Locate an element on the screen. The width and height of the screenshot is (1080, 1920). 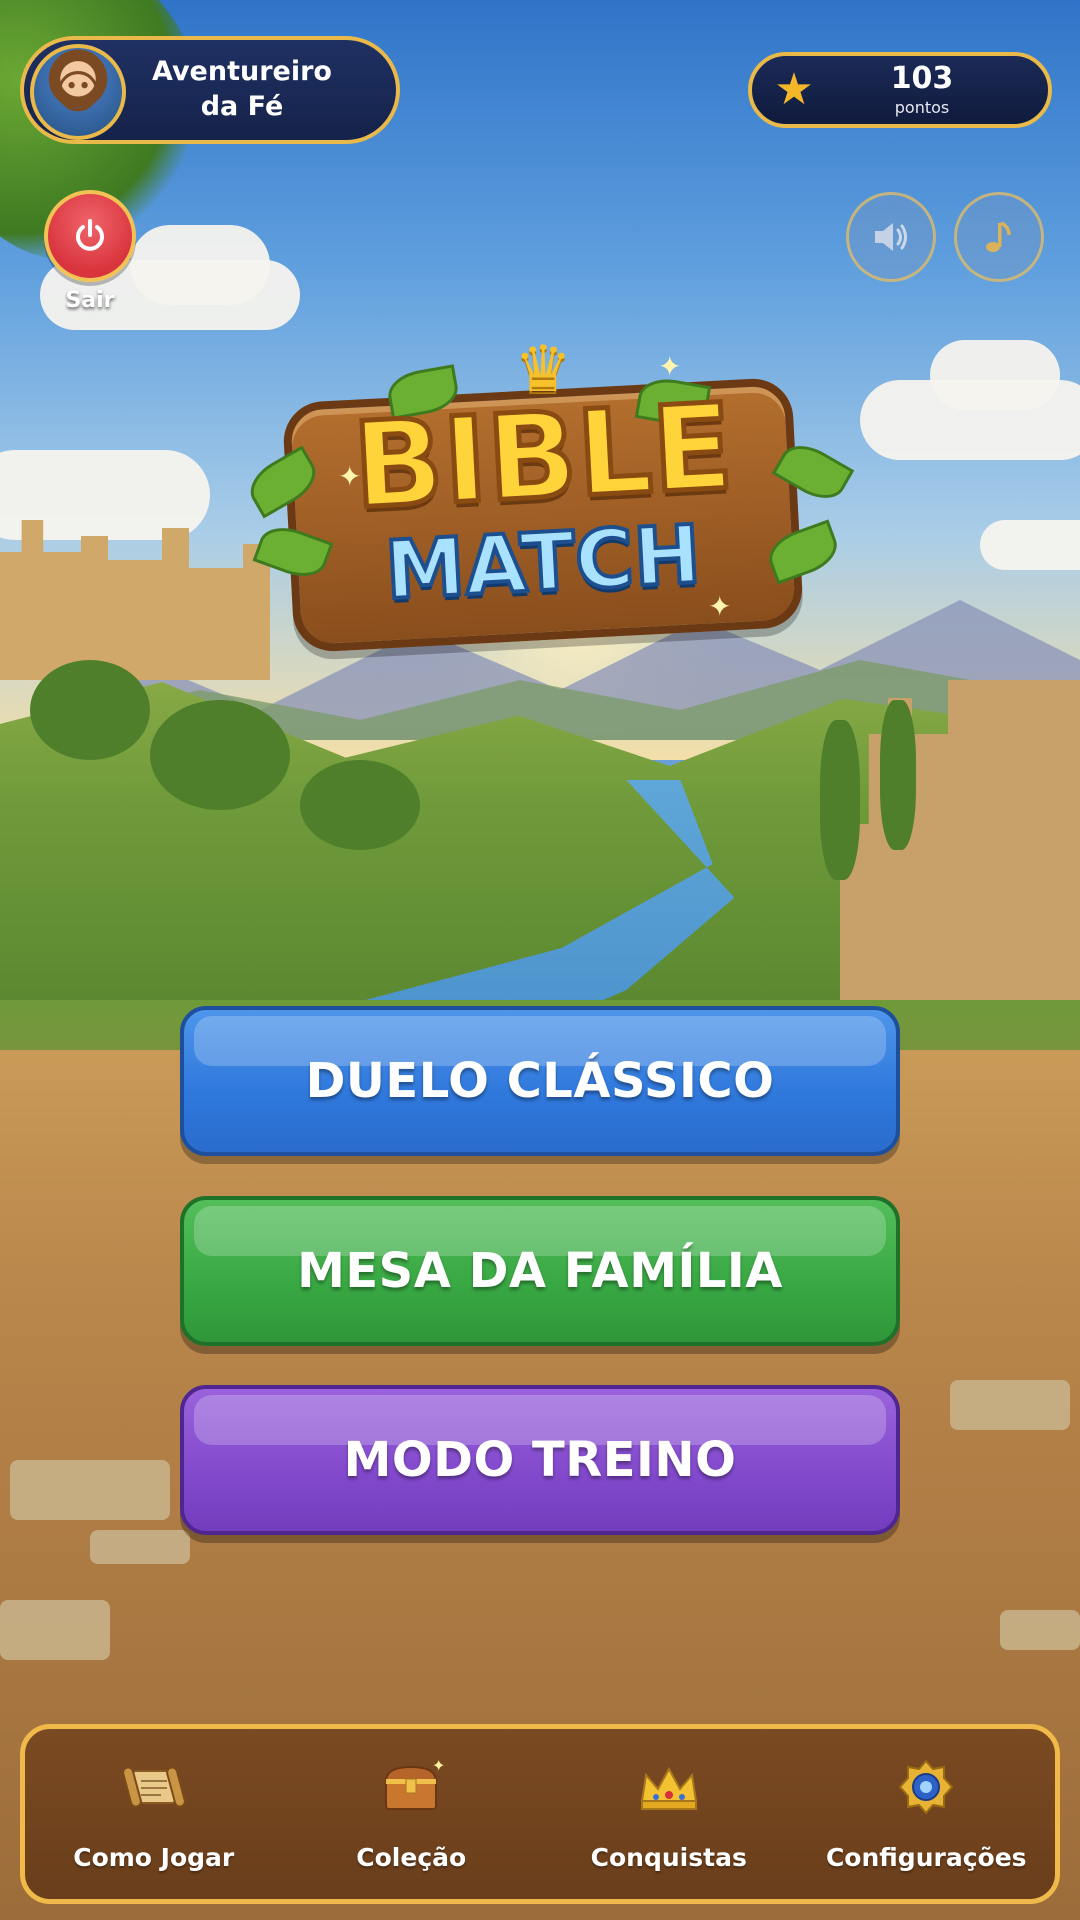
gear-icon is located at coordinates (926, 1787).